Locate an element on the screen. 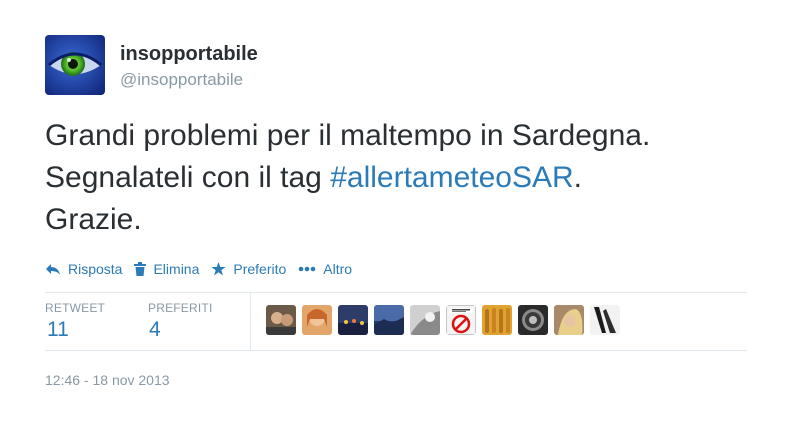 The width and height of the screenshot is (789, 423). favoriter-avatars is located at coordinates (446, 320).